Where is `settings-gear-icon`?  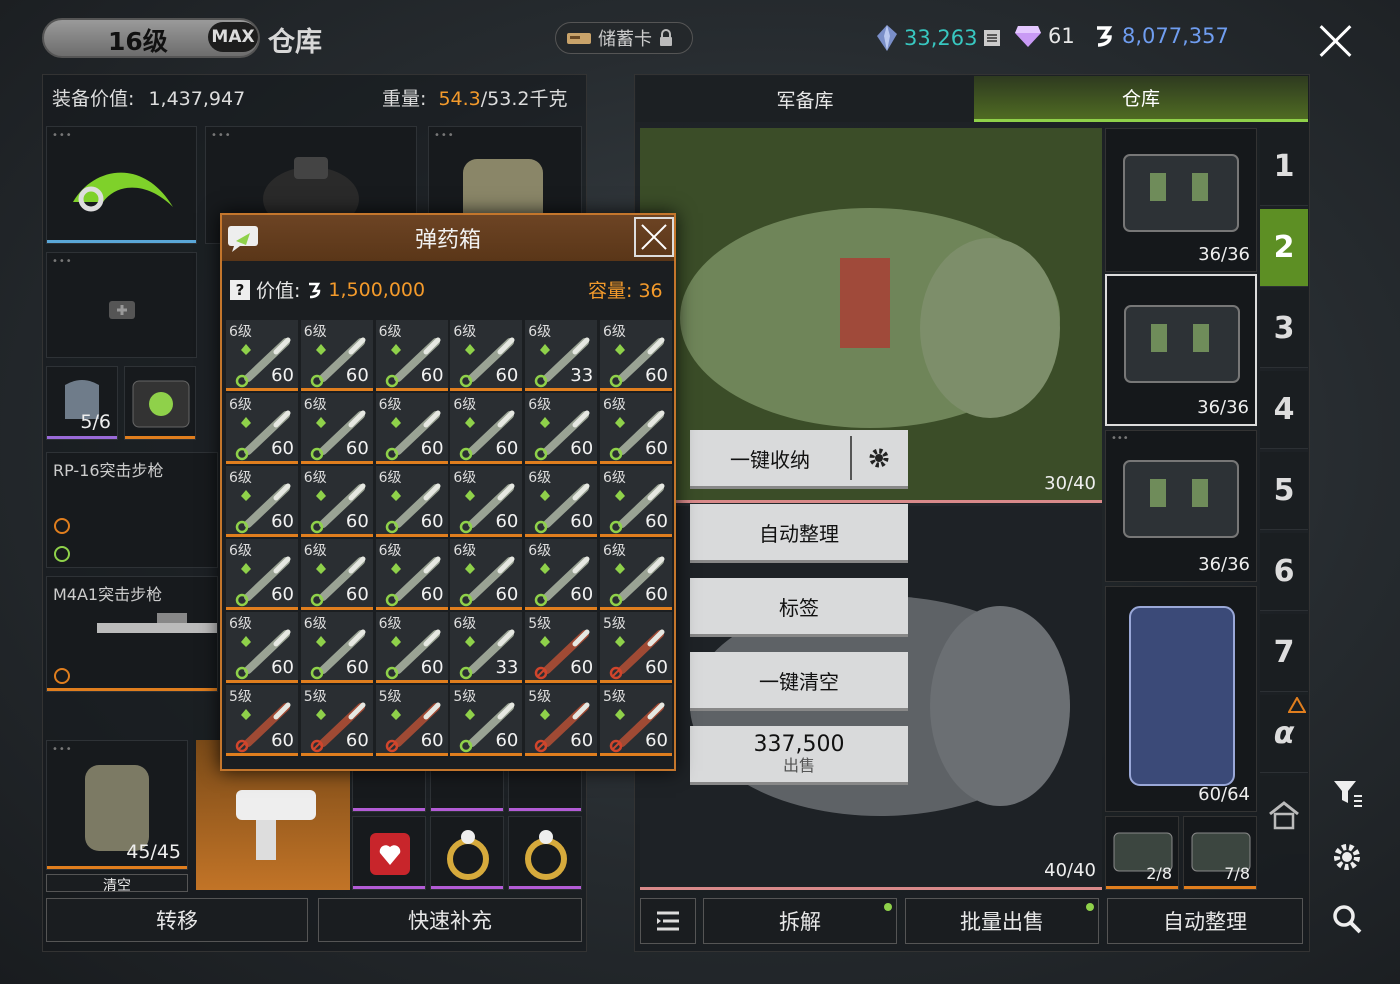 settings-gear-icon is located at coordinates (1347, 857).